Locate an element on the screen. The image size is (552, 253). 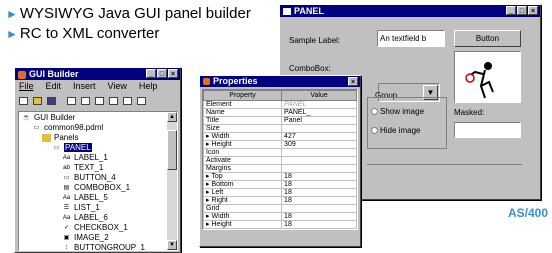
property-name: Element is located at coordinates (242, 104).